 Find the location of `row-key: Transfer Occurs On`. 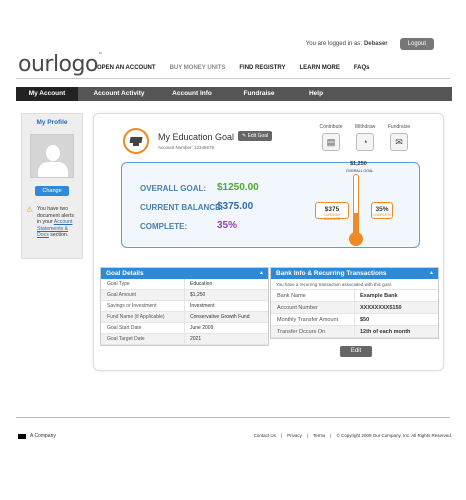

row-key: Transfer Occurs On is located at coordinates (313, 331).